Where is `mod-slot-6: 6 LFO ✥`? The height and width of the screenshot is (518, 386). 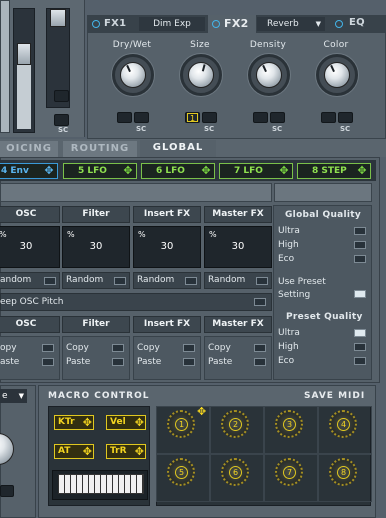 mod-slot-6: 6 LFO ✥ is located at coordinates (178, 171).